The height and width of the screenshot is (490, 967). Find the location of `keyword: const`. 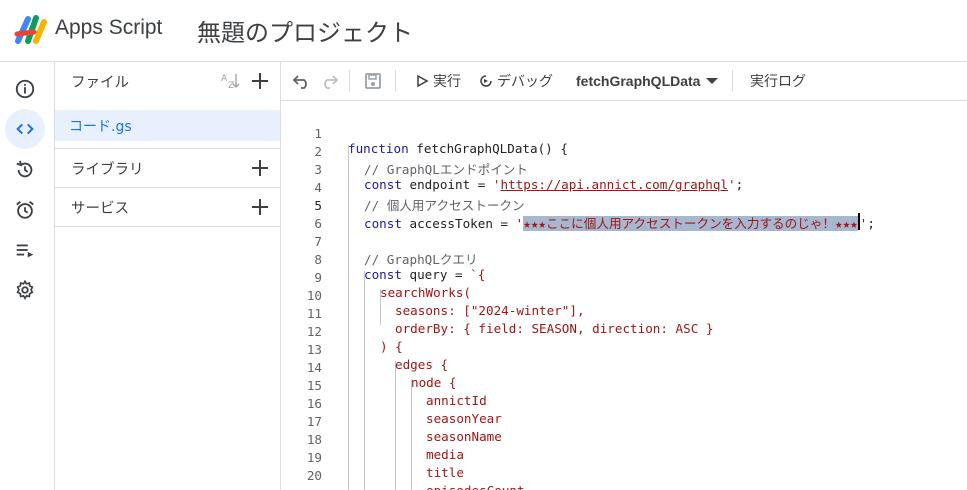

keyword: const is located at coordinates (383, 223).